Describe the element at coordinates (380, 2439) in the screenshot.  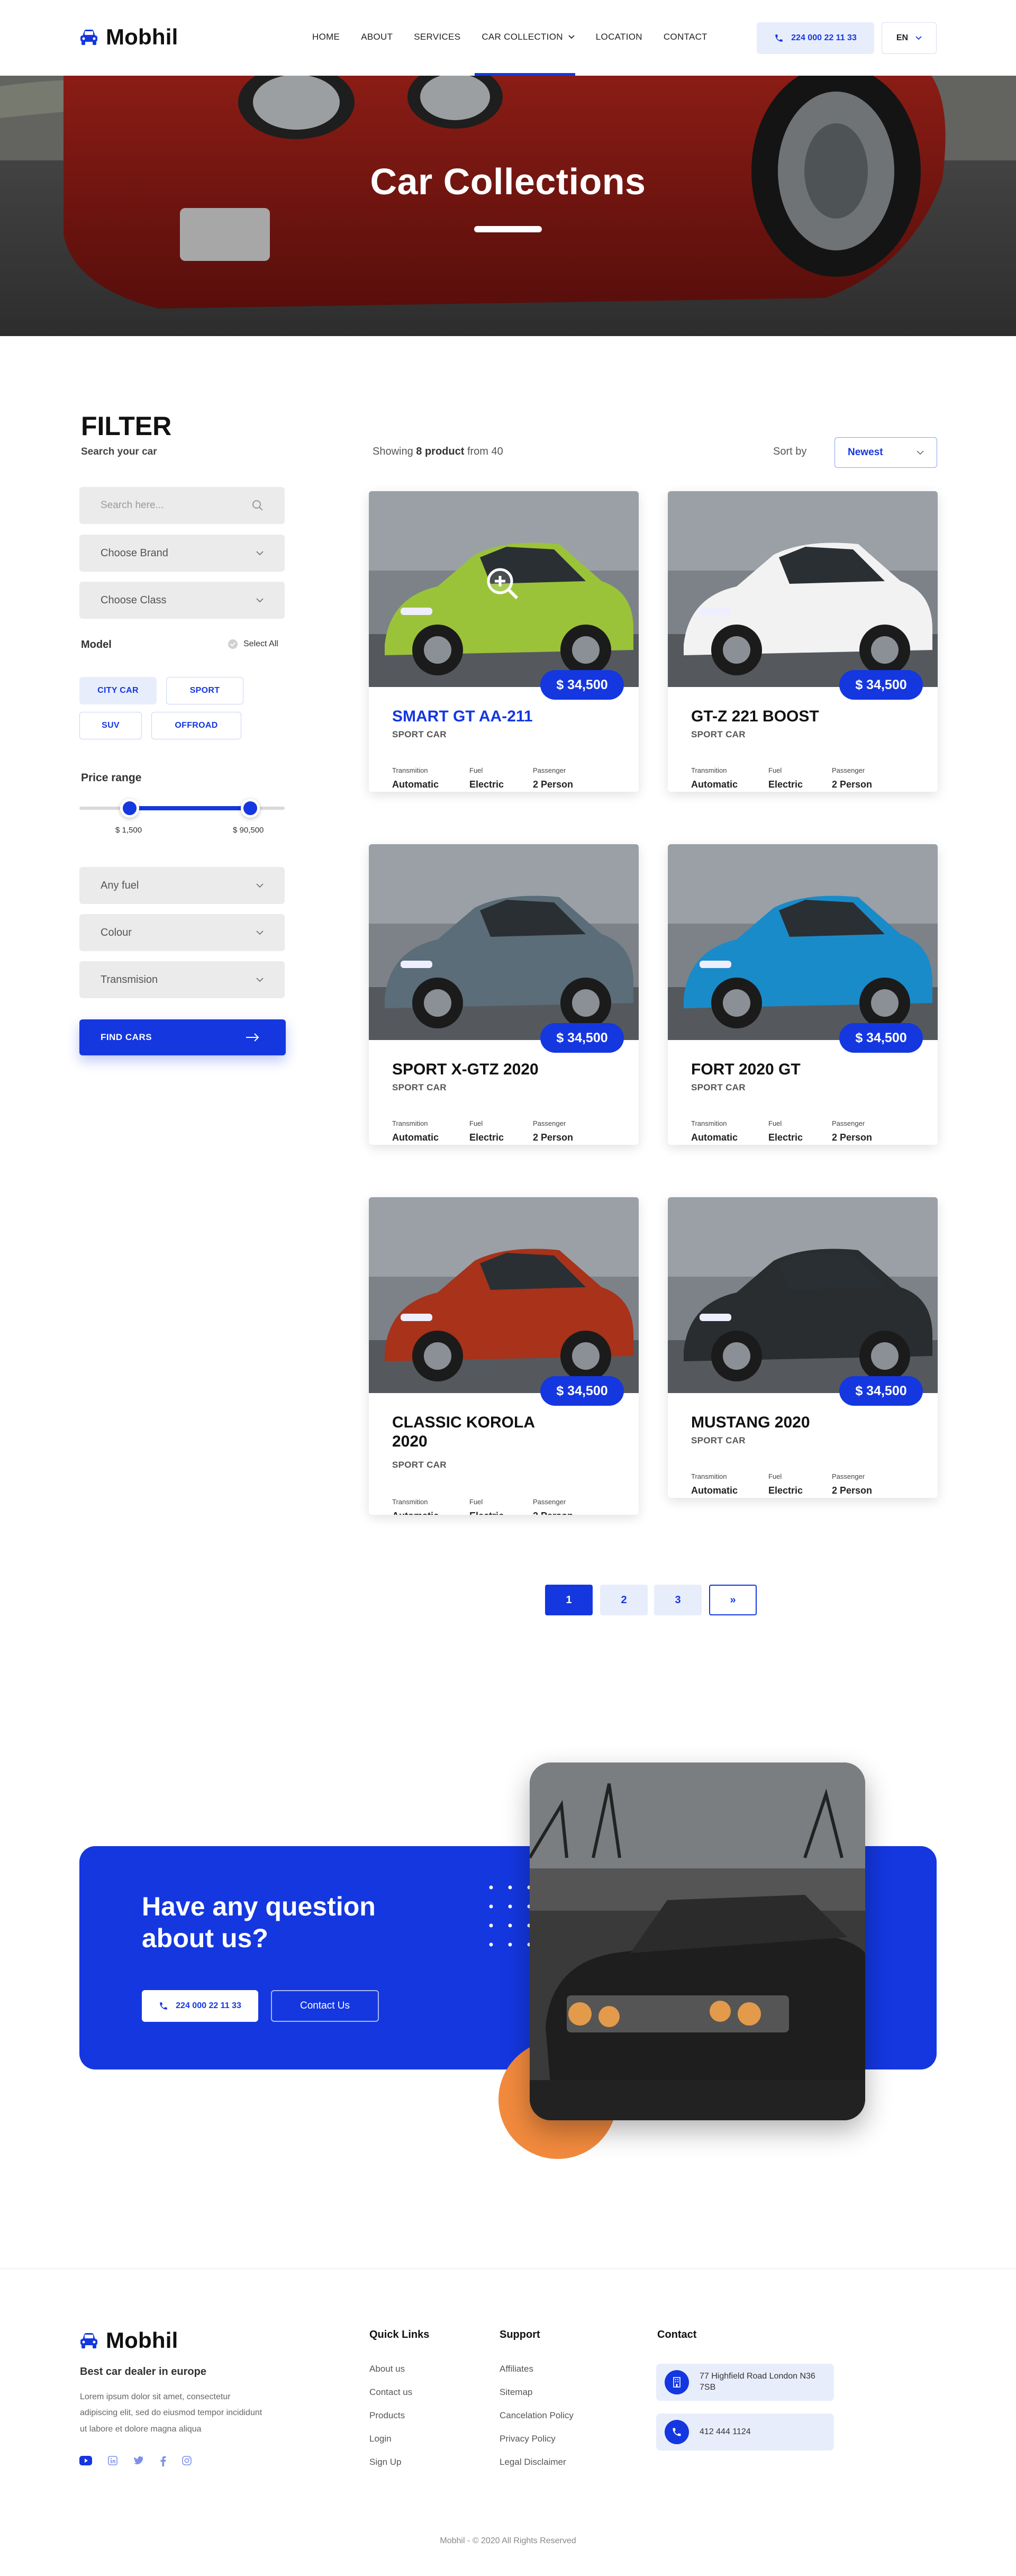
I see `footer-link-login: Login` at that location.